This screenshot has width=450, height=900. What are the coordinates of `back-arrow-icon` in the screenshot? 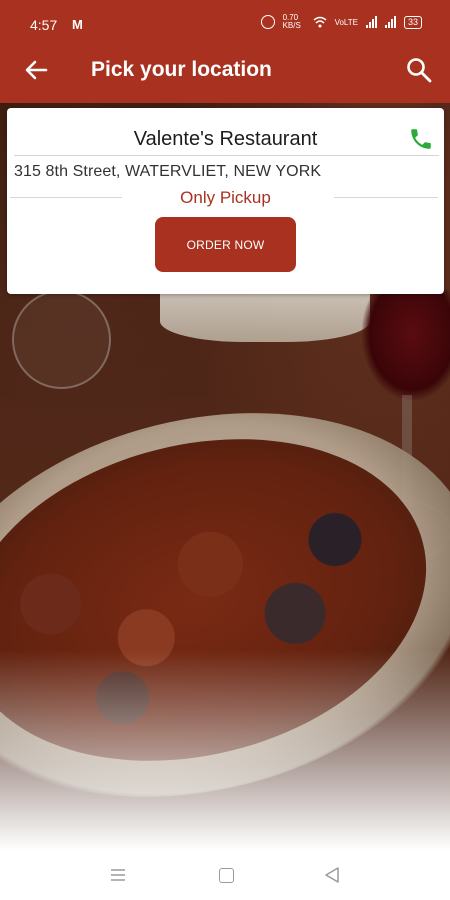 It's located at (36, 70).